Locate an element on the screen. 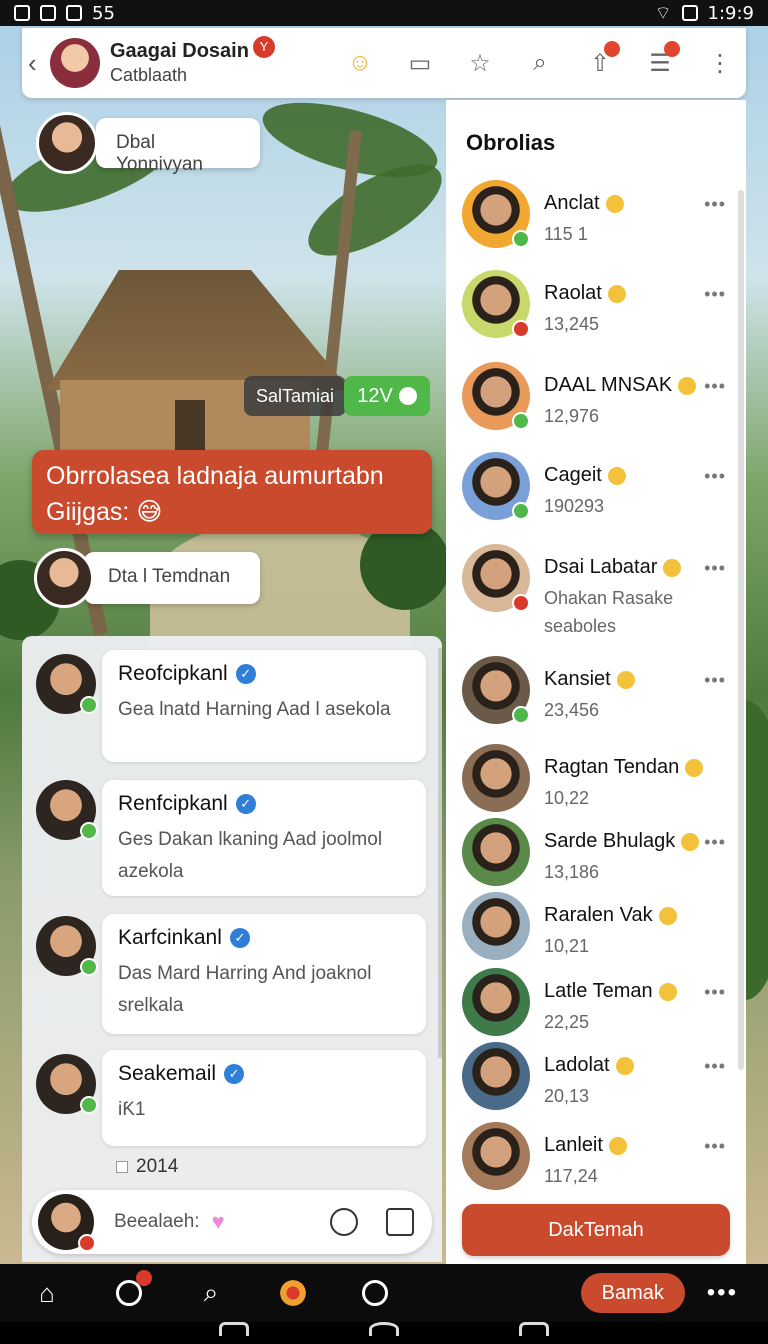 The image size is (768, 1344). message-input: Beealaeh: ♥ is located at coordinates (208, 1222).